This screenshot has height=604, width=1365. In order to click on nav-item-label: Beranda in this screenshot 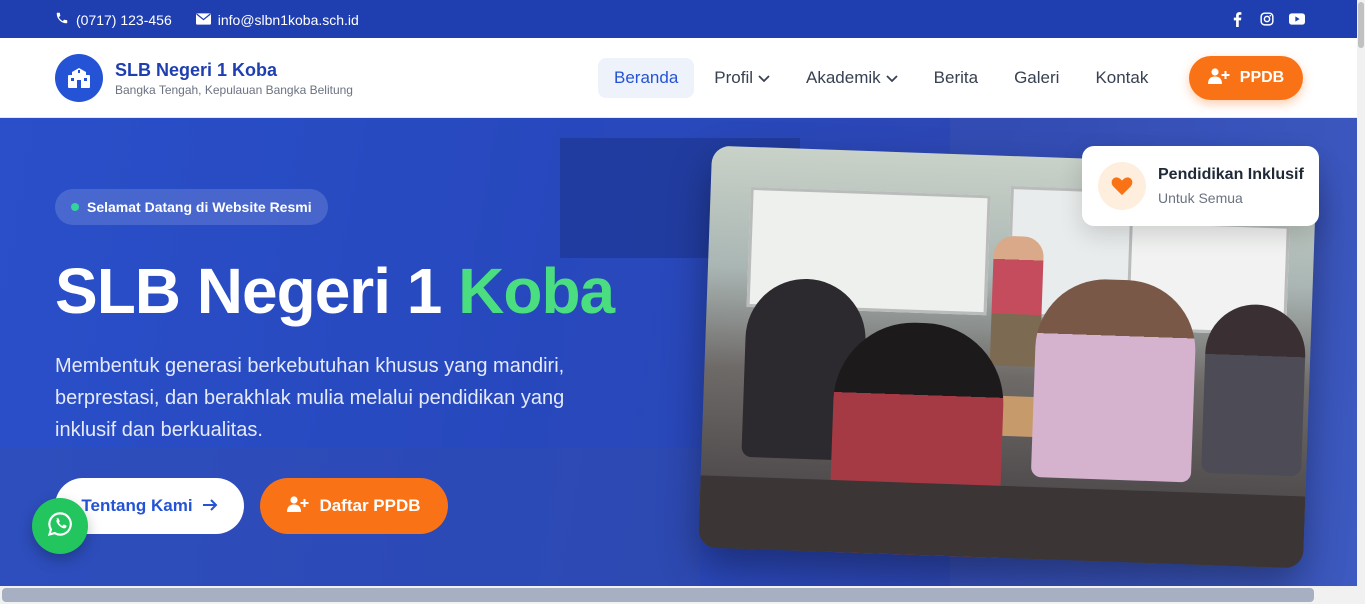, I will do `click(646, 77)`.